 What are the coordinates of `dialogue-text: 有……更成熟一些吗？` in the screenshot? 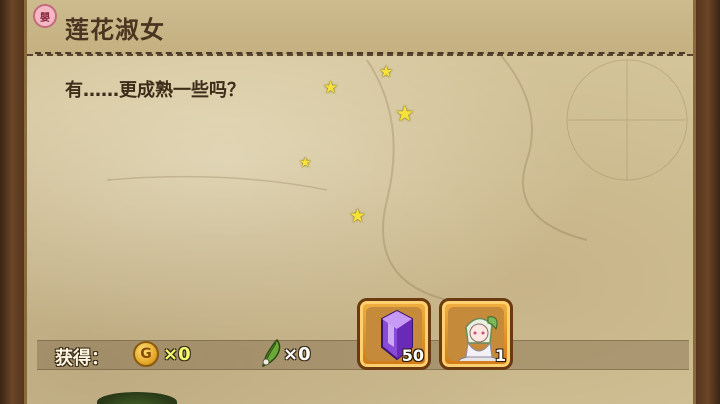 It's located at (155, 90).